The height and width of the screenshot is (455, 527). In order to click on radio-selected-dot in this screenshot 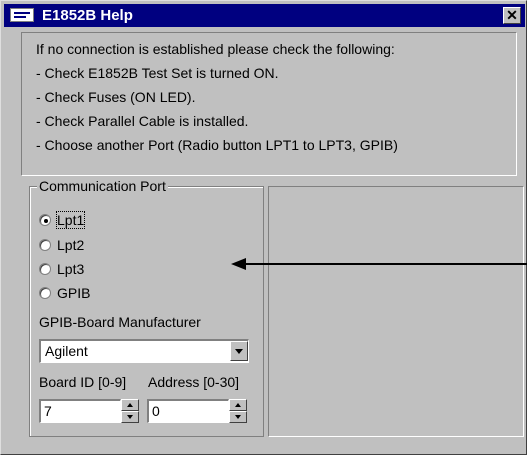, I will do `click(46, 221)`.